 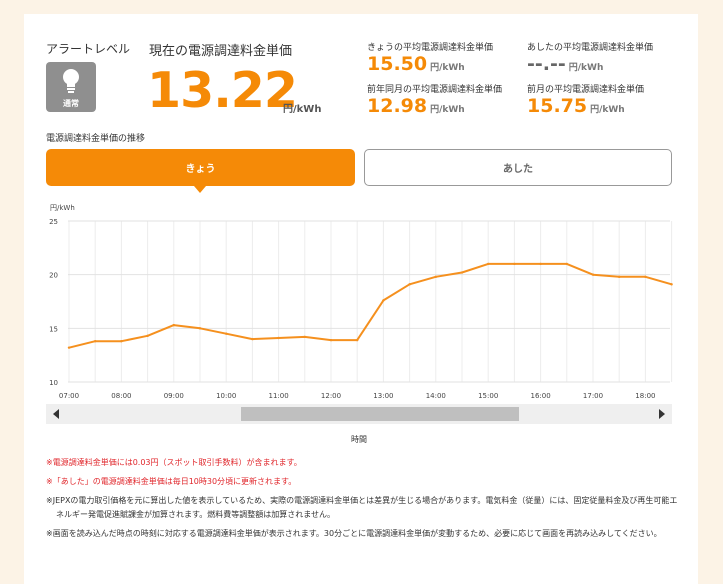 What do you see at coordinates (488, 396) in the screenshot?
I see `x-tick-label: 15:00` at bounding box center [488, 396].